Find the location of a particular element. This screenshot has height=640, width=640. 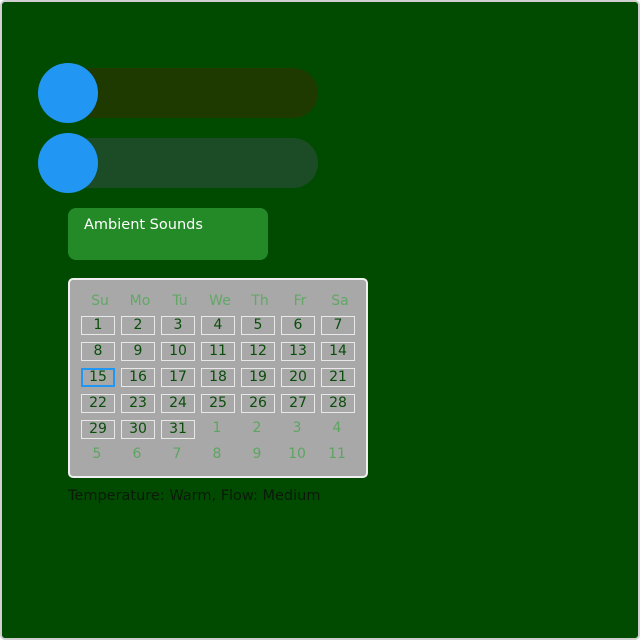

calendar-day-other-month: 10 is located at coordinates (297, 454).